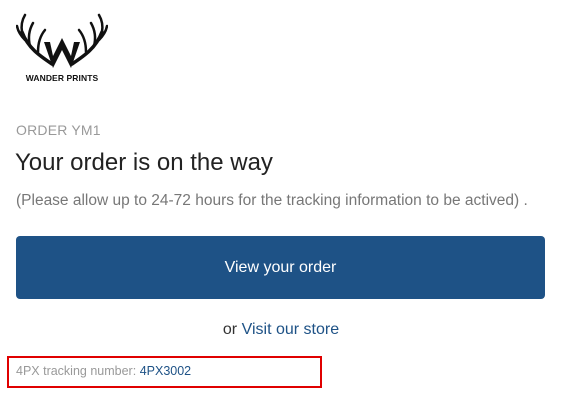 Image resolution: width=562 pixels, height=400 pixels. Describe the element at coordinates (62, 78) in the screenshot. I see `brand-name: WANDER PRINTS` at that location.